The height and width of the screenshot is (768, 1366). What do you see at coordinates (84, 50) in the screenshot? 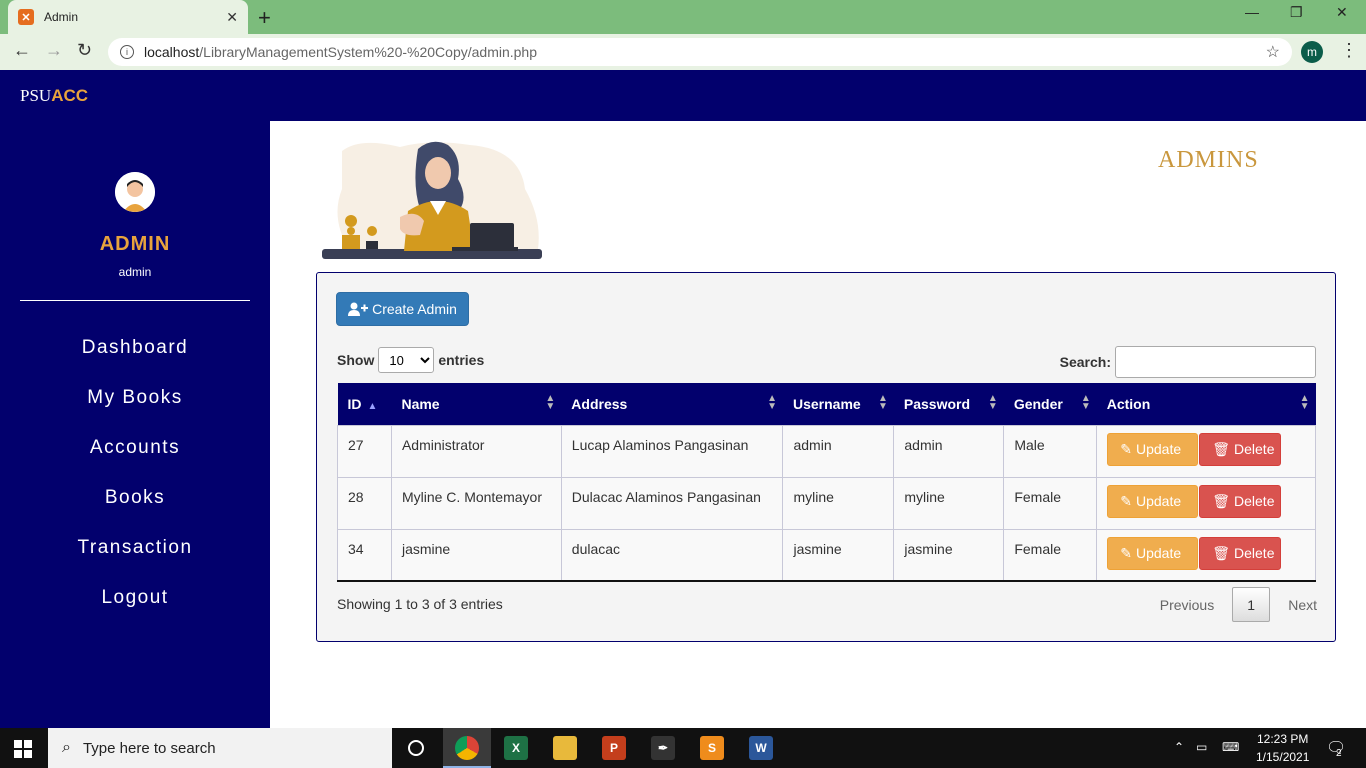
I see `reload-icon: ↻` at bounding box center [84, 50].